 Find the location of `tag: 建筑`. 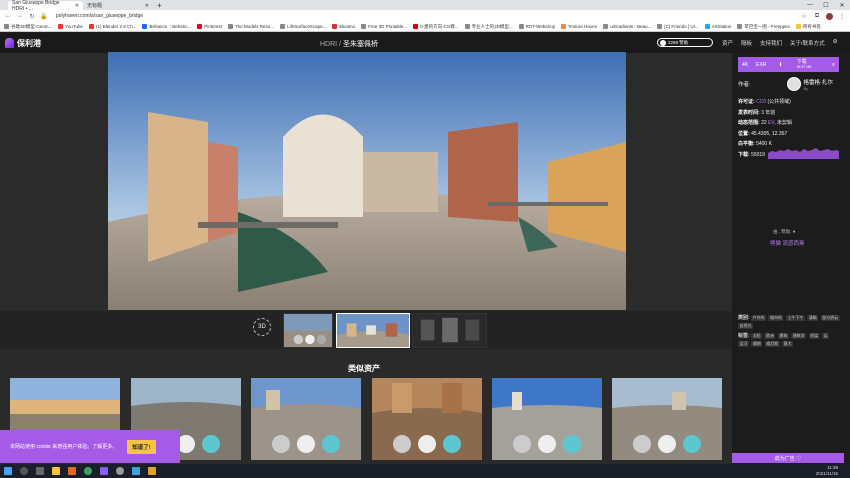

tag: 建筑 is located at coordinates (783, 336).